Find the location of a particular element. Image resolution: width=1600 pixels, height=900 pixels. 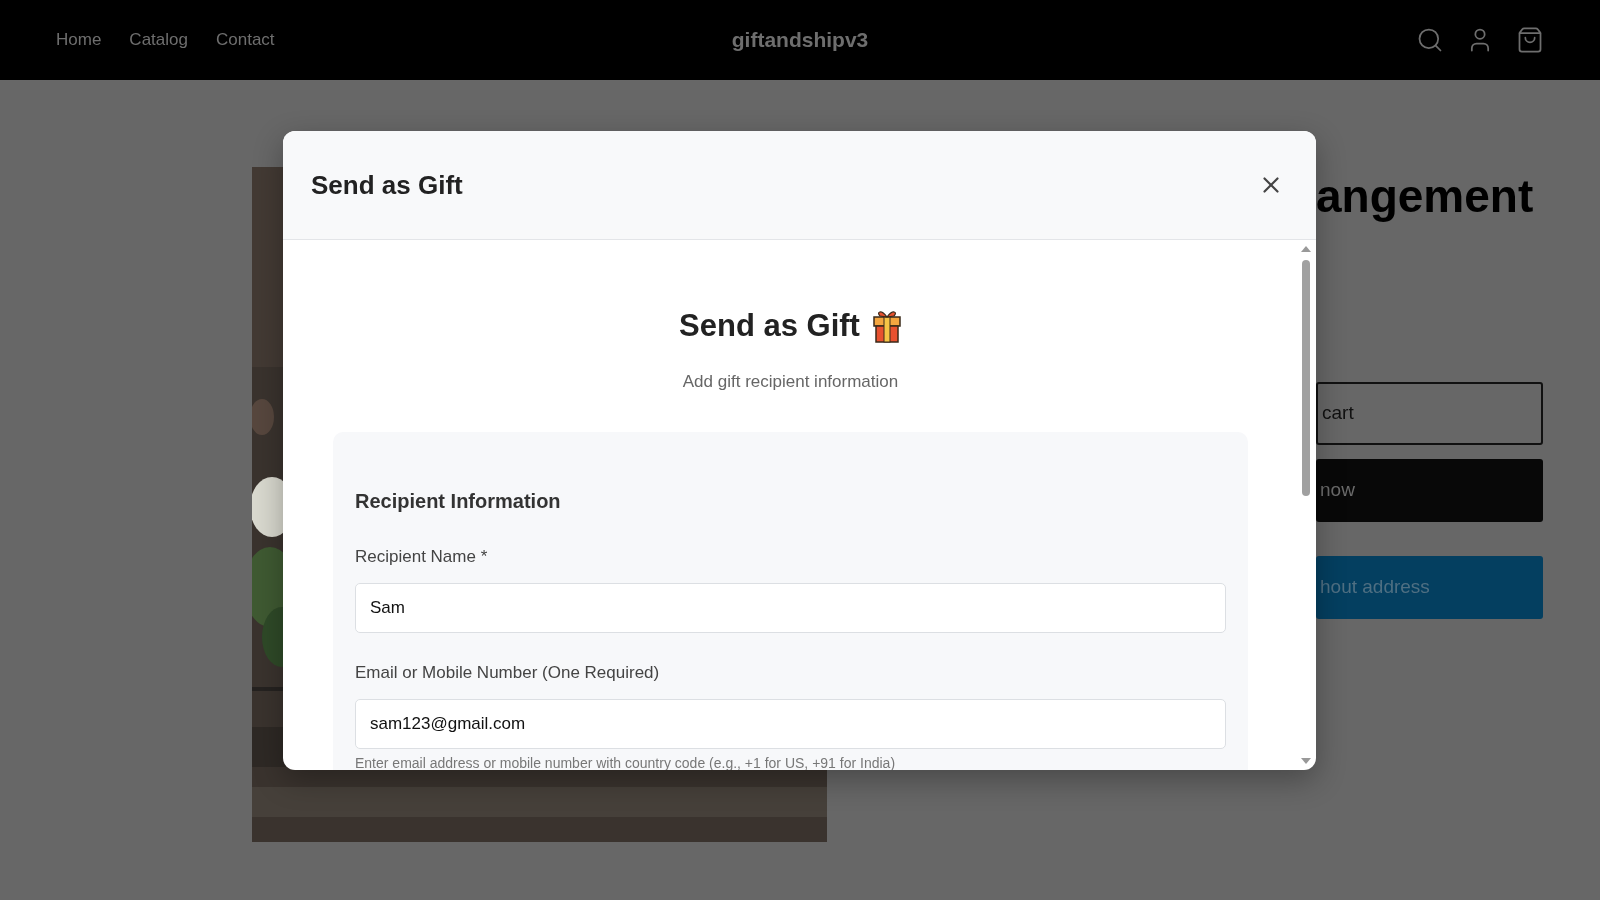

product-button: now is located at coordinates (1429, 490).